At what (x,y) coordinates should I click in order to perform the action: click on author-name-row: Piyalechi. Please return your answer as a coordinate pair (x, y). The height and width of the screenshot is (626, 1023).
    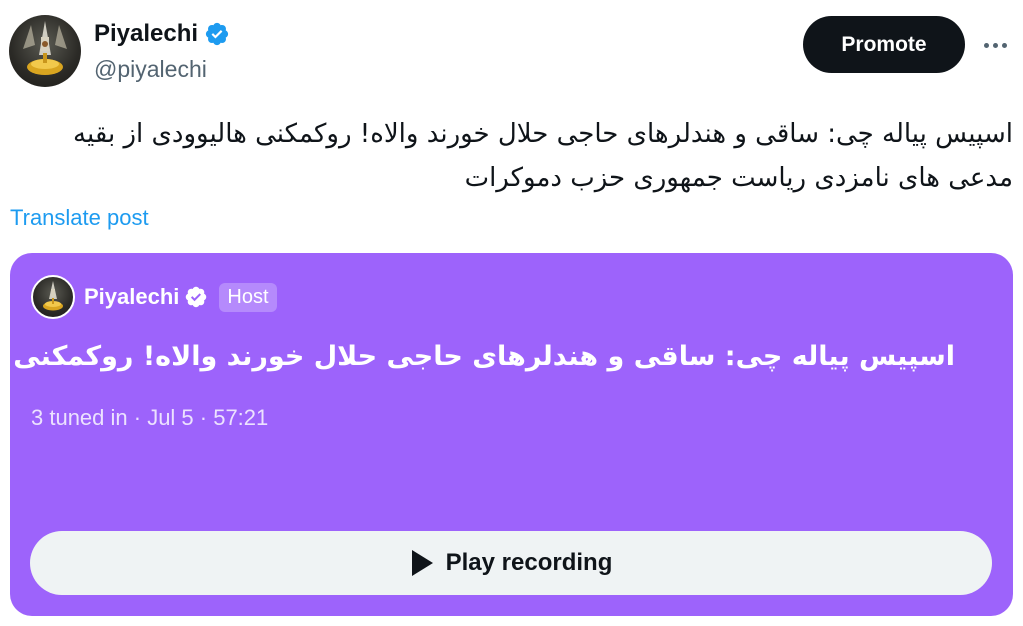
    Looking at the image, I should click on (162, 34).